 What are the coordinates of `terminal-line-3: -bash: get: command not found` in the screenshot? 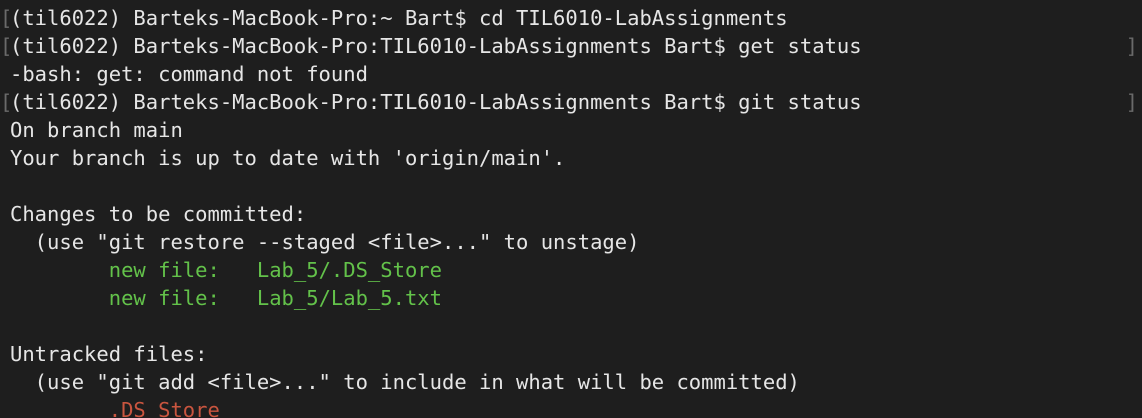 It's located at (189, 74).